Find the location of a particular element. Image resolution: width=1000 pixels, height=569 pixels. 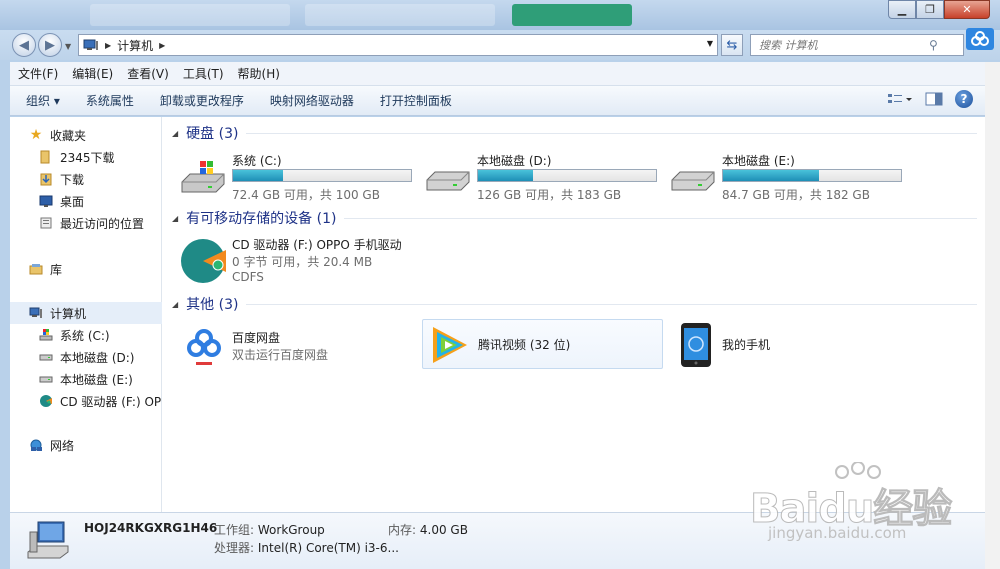

menu-edit: 编辑(E) is located at coordinates (92, 73).